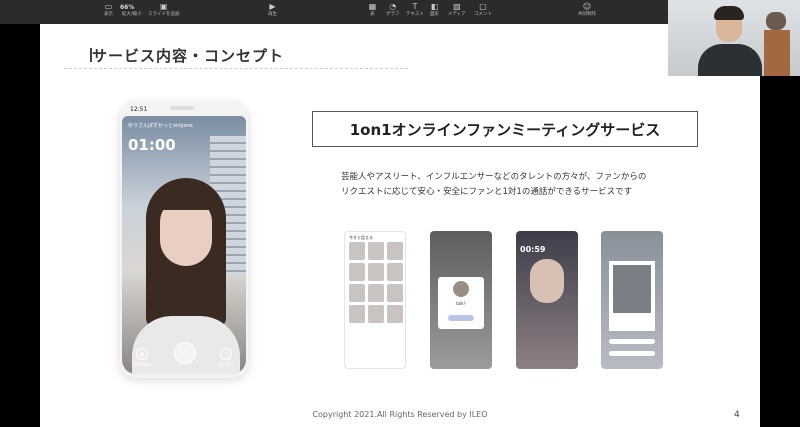 The image size is (800, 427). I want to click on app-screenshot-cheki, so click(632, 300).